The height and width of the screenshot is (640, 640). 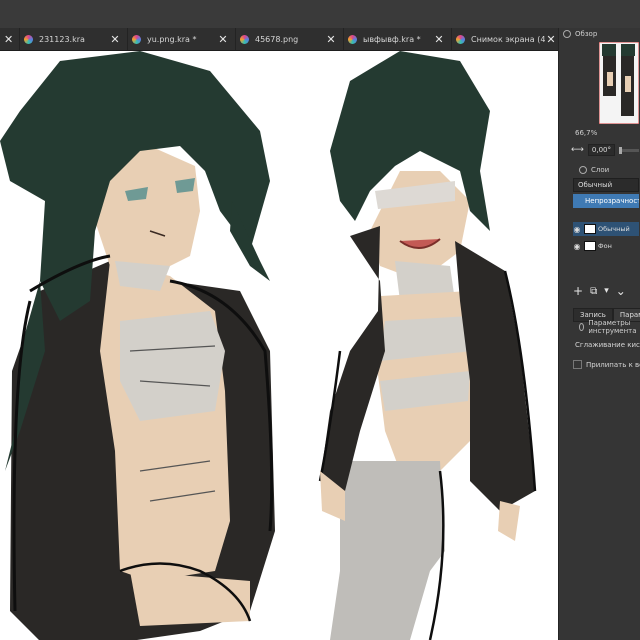 I want to click on tab-label: 45678.png, so click(x=277, y=39).